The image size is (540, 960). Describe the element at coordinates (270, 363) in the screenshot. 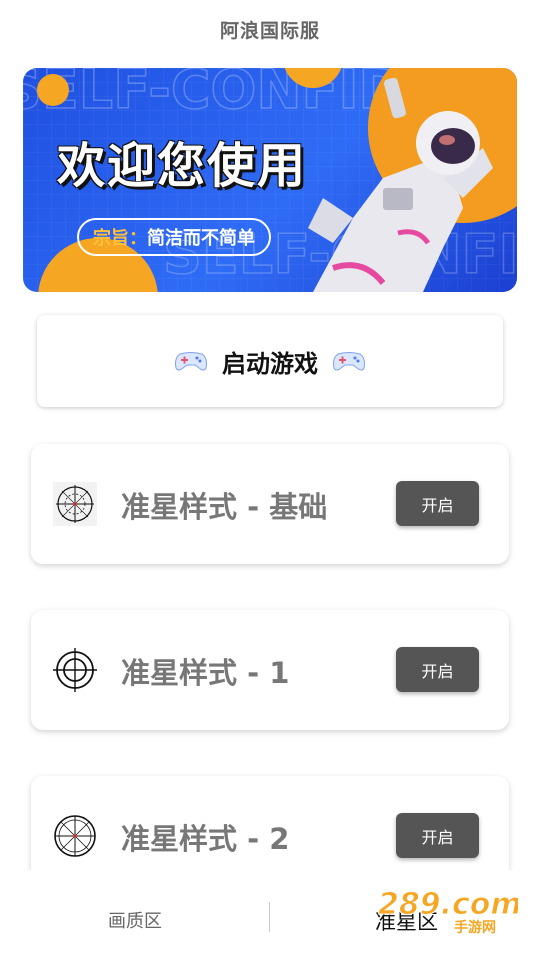

I see `start-game-label: 启动游戏` at that location.